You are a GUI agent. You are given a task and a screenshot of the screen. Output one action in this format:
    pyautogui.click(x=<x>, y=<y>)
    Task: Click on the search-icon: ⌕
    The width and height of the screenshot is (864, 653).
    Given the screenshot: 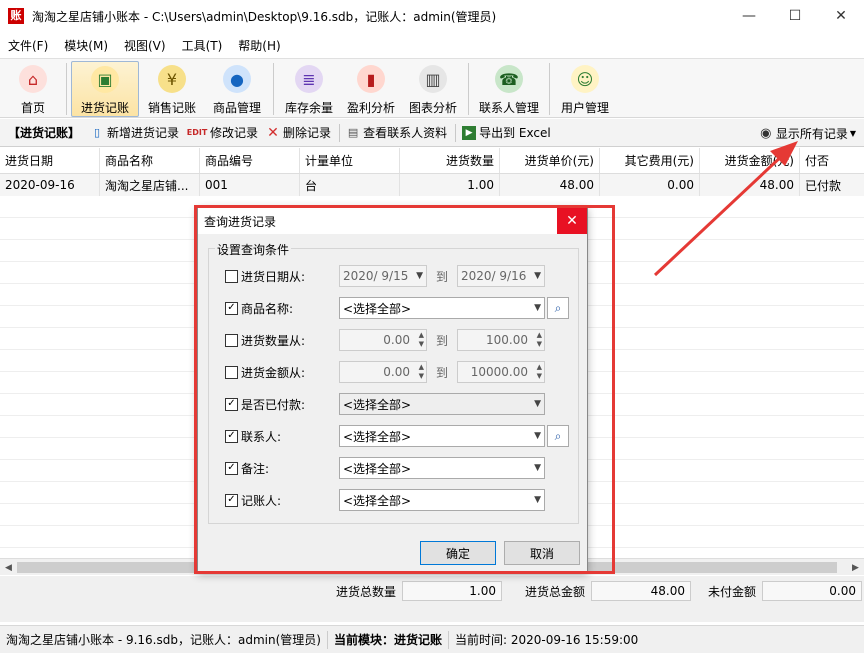 What is the action you would take?
    pyautogui.click(x=558, y=435)
    